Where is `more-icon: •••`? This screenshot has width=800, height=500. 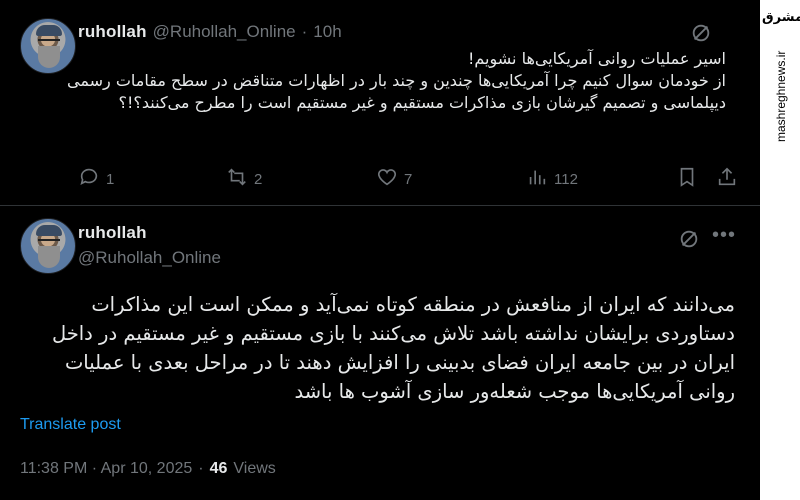
more-icon: ••• is located at coordinates (724, 235).